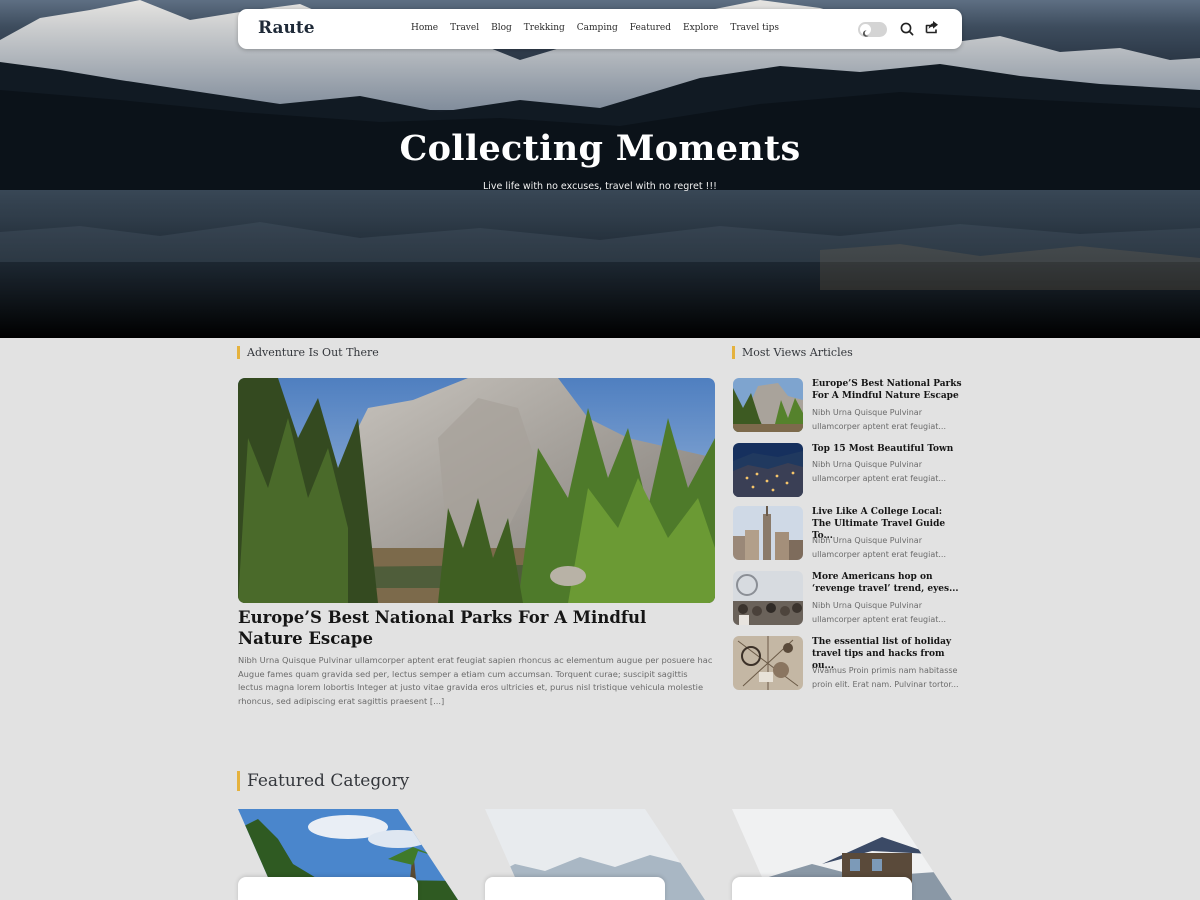  What do you see at coordinates (544, 28) in the screenshot?
I see `nav-item-trekking: Trekking` at bounding box center [544, 28].